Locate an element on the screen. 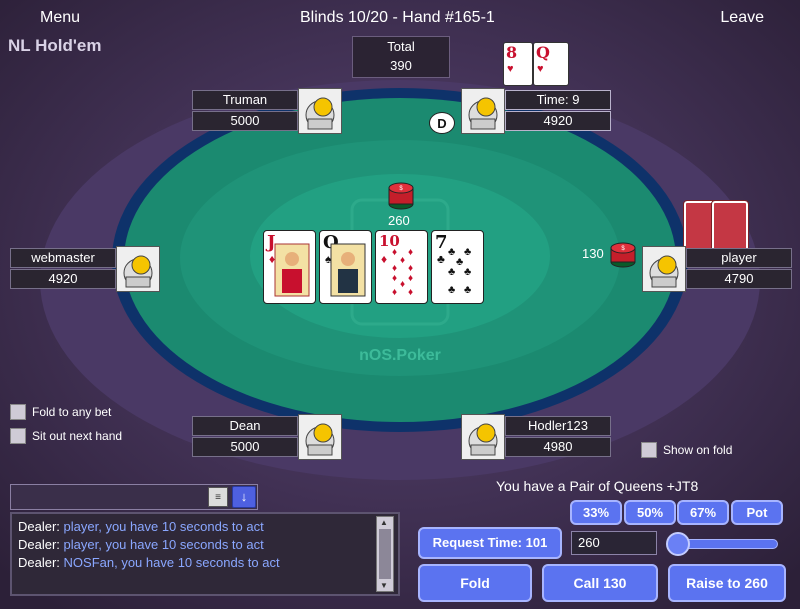 This screenshot has width=800, height=609. seat-player: player 4790 is located at coordinates (717, 269).